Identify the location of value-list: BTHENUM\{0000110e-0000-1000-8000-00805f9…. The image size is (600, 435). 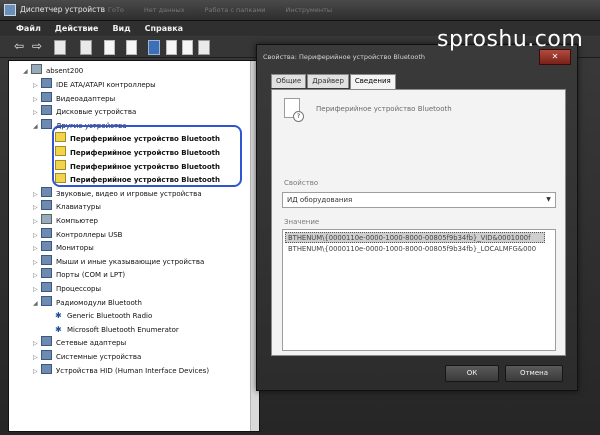
(419, 290).